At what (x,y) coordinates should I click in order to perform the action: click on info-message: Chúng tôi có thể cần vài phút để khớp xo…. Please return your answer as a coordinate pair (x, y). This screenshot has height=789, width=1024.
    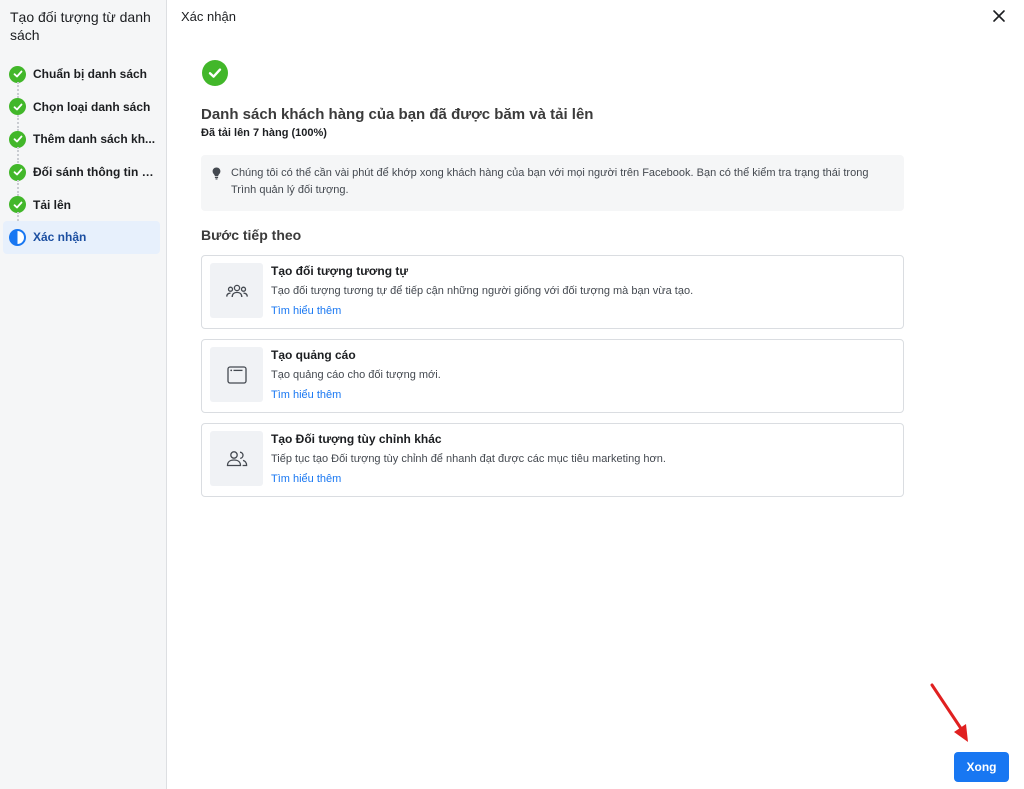
    Looking at the image, I should click on (552, 183).